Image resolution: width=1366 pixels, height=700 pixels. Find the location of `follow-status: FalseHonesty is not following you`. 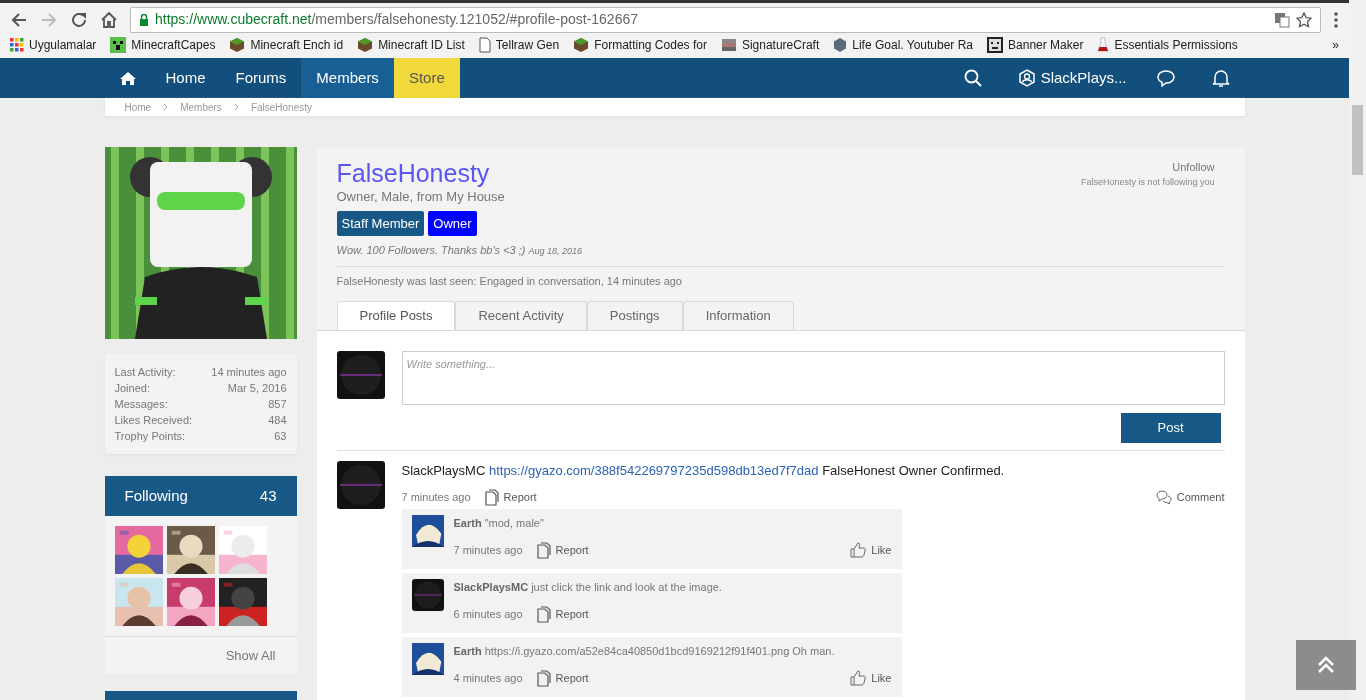

follow-status: FalseHonesty is not following you is located at coordinates (1147, 182).